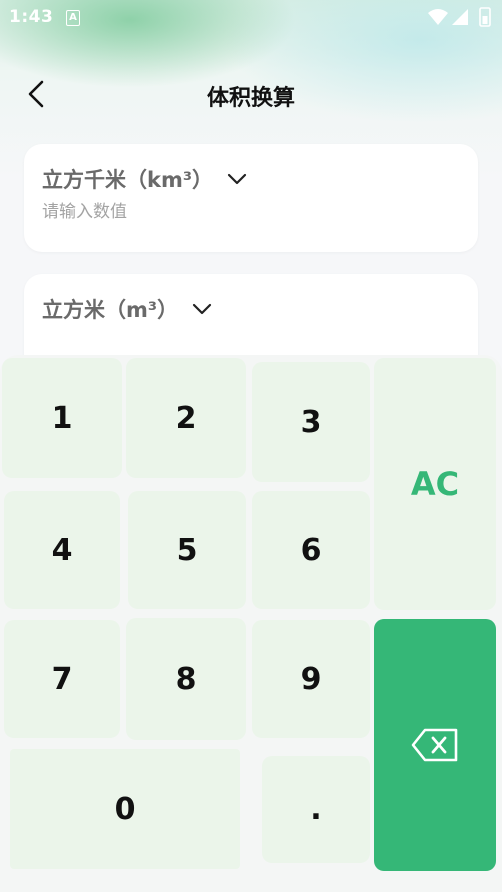 The width and height of the screenshot is (502, 892). What do you see at coordinates (242, 212) in the screenshot?
I see `from-value-input` at bounding box center [242, 212].